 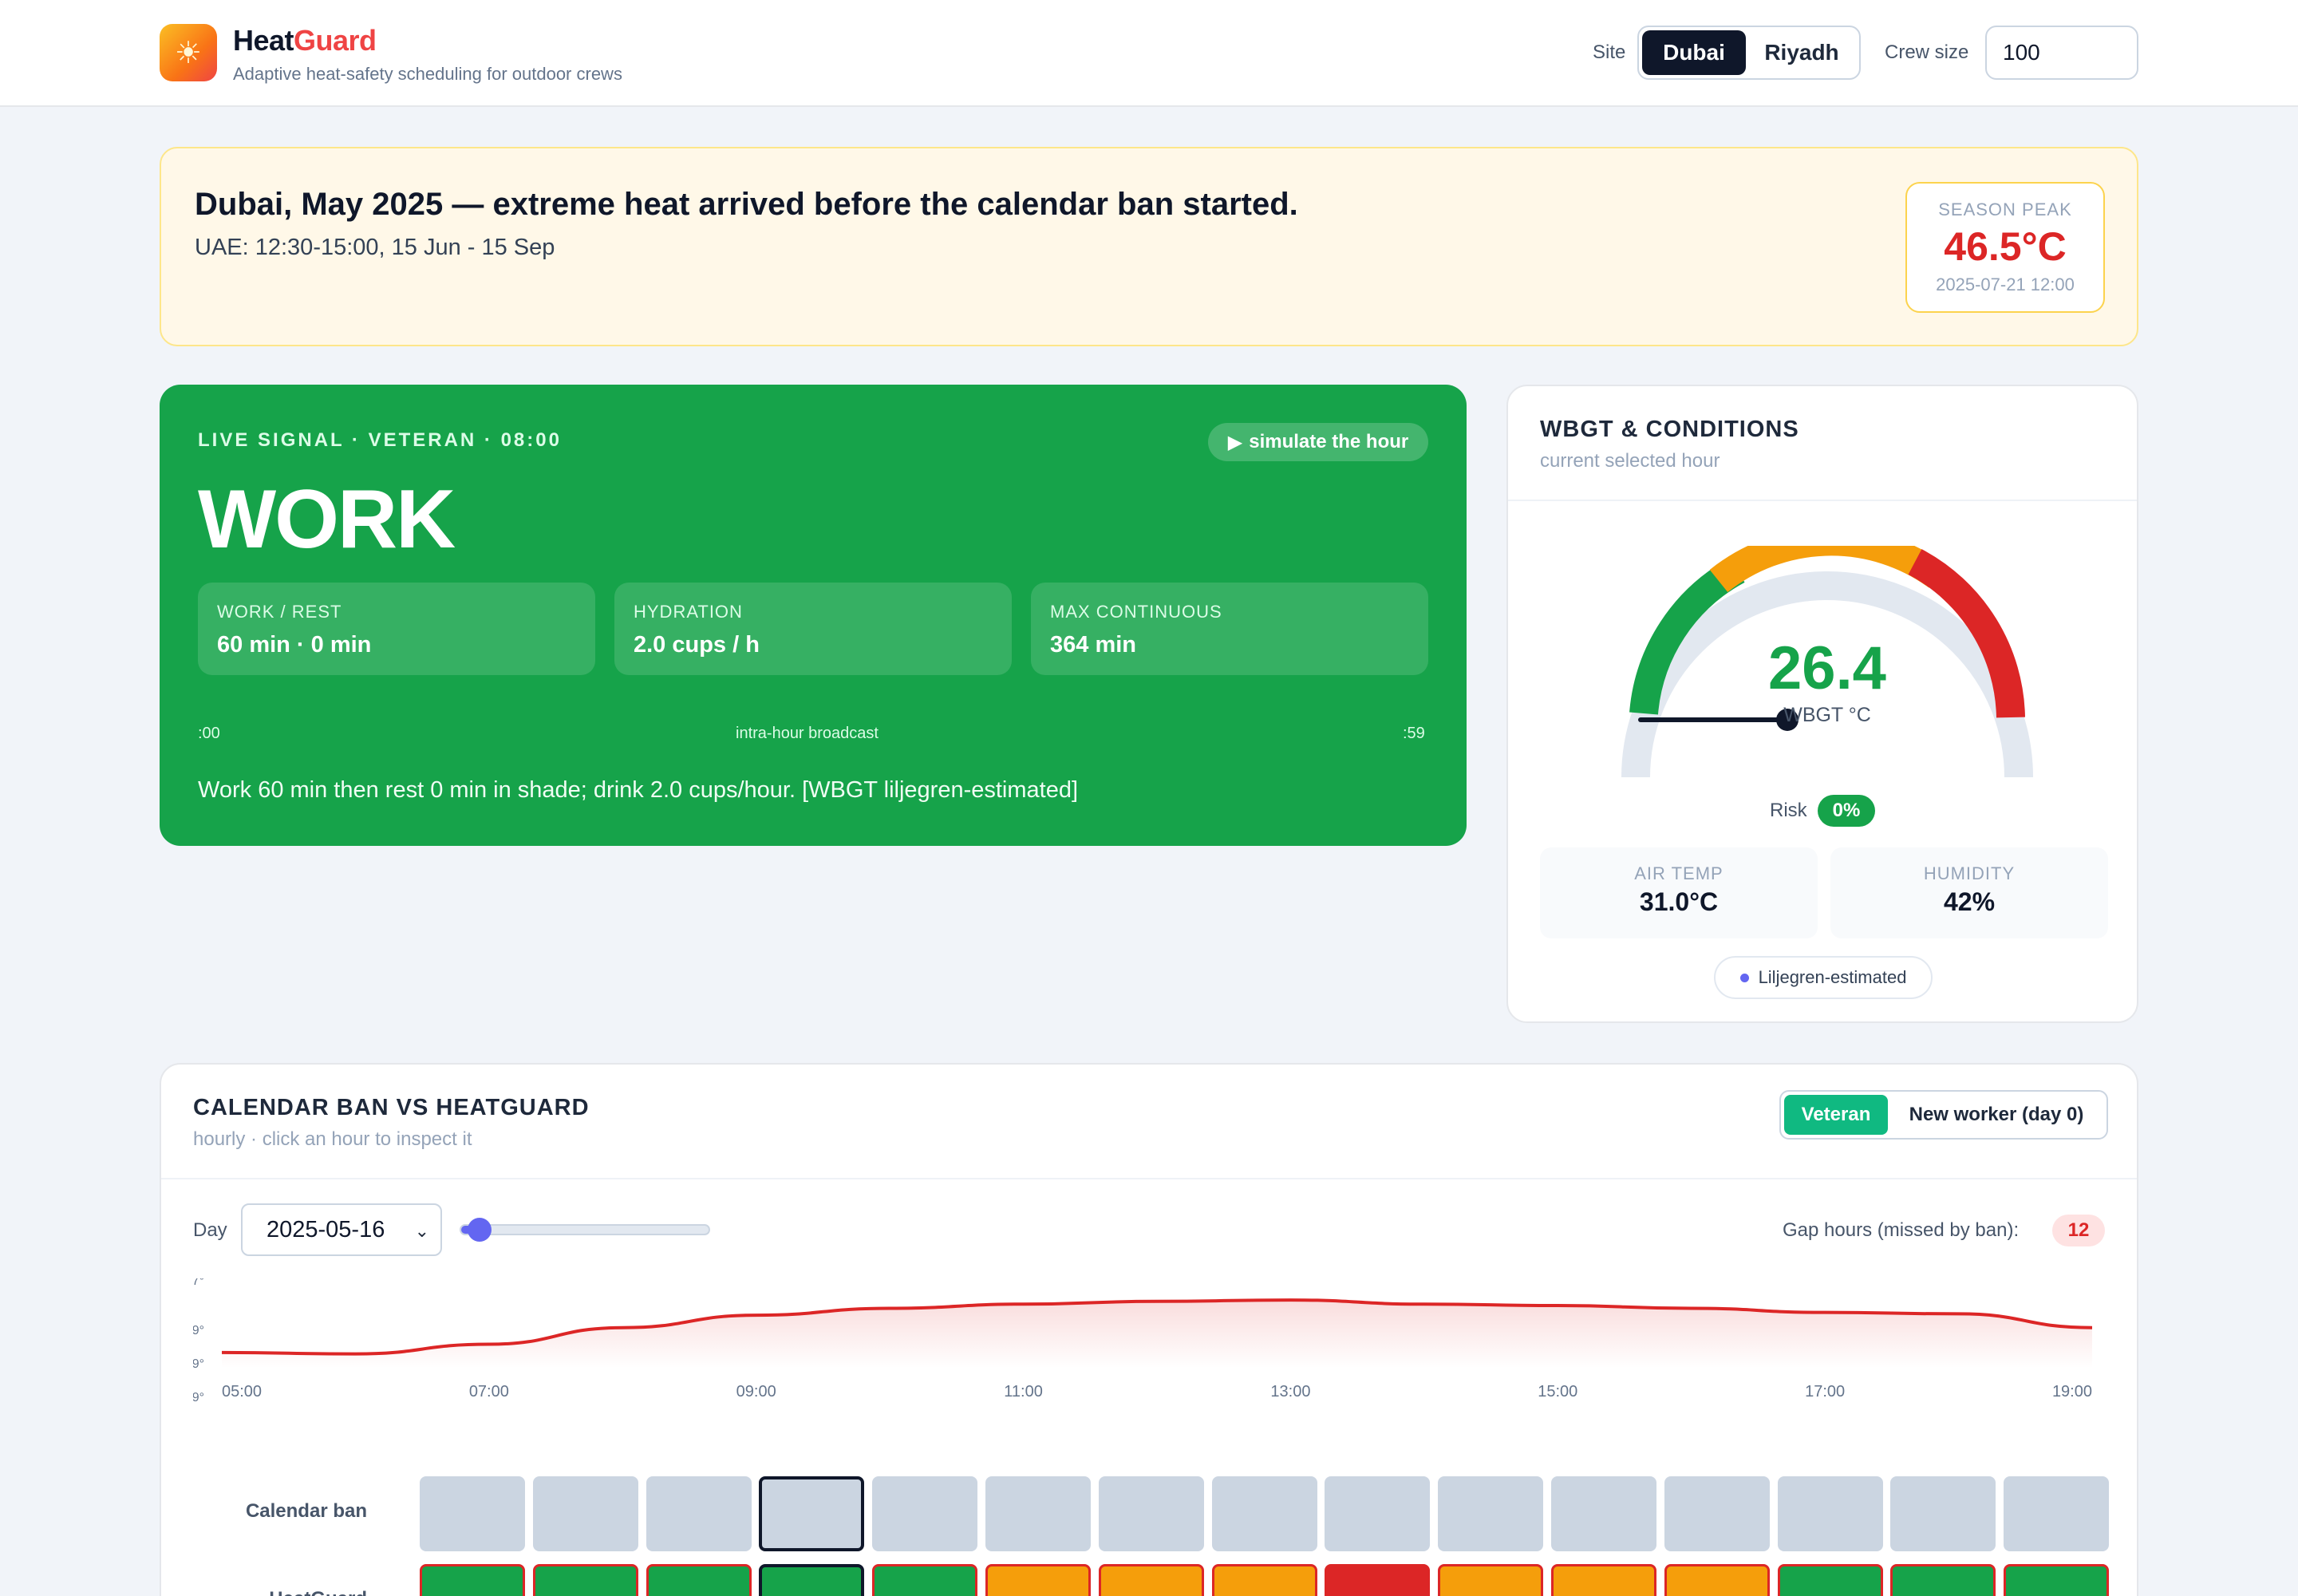 I want to click on chevron-down-icon: ⌄, so click(x=422, y=1231).